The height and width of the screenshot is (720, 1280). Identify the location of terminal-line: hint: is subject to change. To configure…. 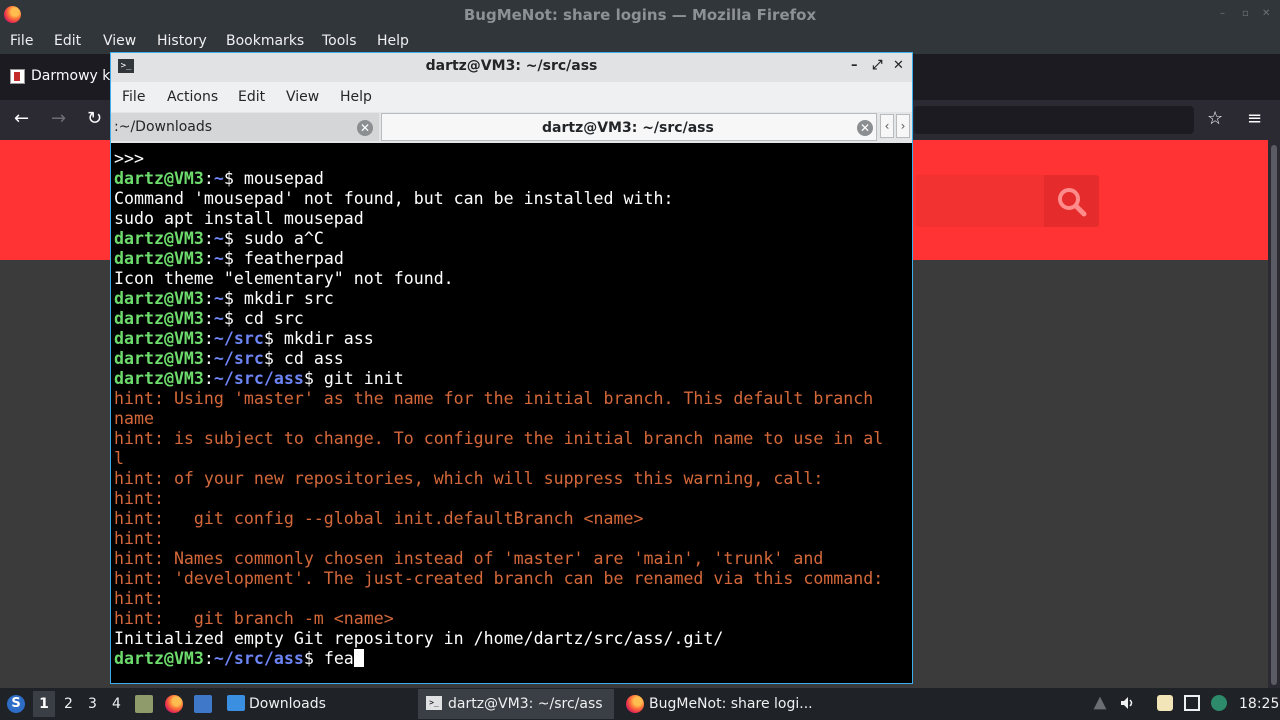
(512, 439).